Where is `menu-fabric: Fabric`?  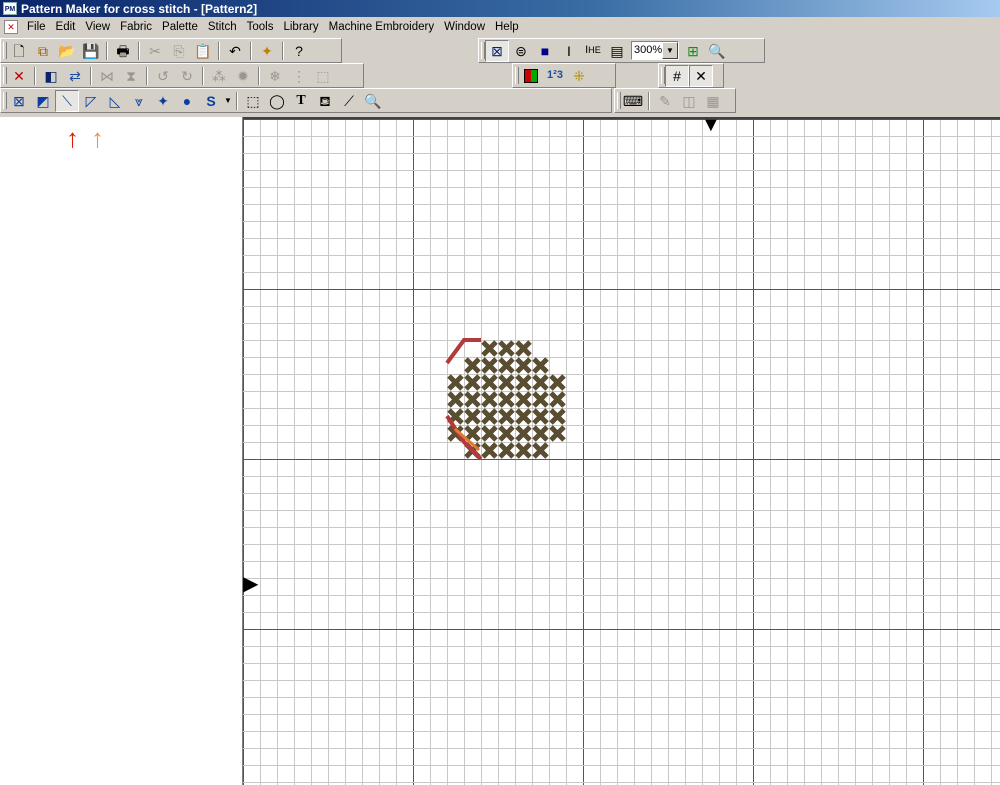 menu-fabric: Fabric is located at coordinates (136, 27).